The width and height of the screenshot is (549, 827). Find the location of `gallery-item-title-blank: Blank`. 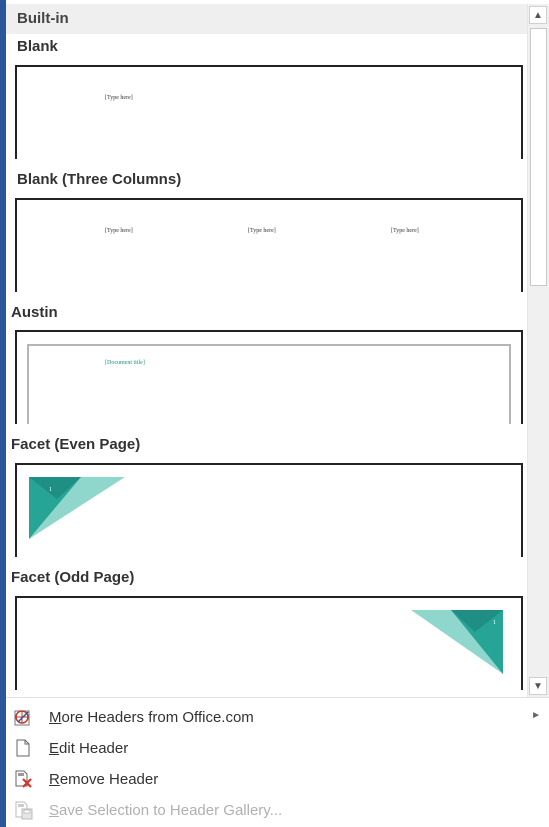

gallery-item-title-blank: Blank is located at coordinates (37, 46).